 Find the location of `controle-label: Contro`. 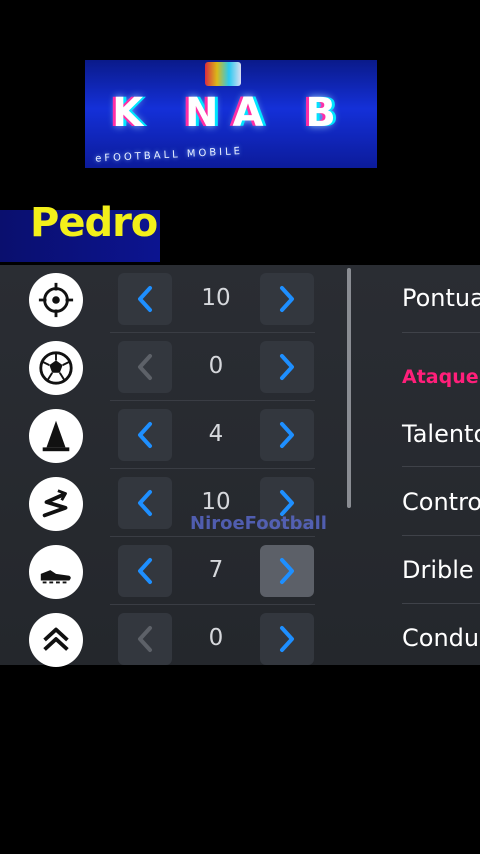

controle-label: Contro is located at coordinates (441, 502).